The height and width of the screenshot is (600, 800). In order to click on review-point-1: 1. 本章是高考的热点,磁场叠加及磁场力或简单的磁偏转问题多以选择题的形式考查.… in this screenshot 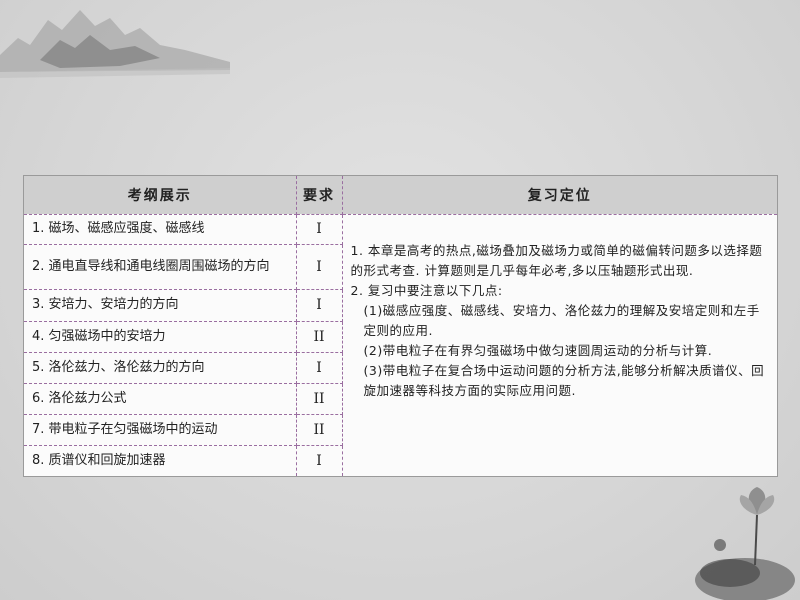, I will do `click(556, 260)`.